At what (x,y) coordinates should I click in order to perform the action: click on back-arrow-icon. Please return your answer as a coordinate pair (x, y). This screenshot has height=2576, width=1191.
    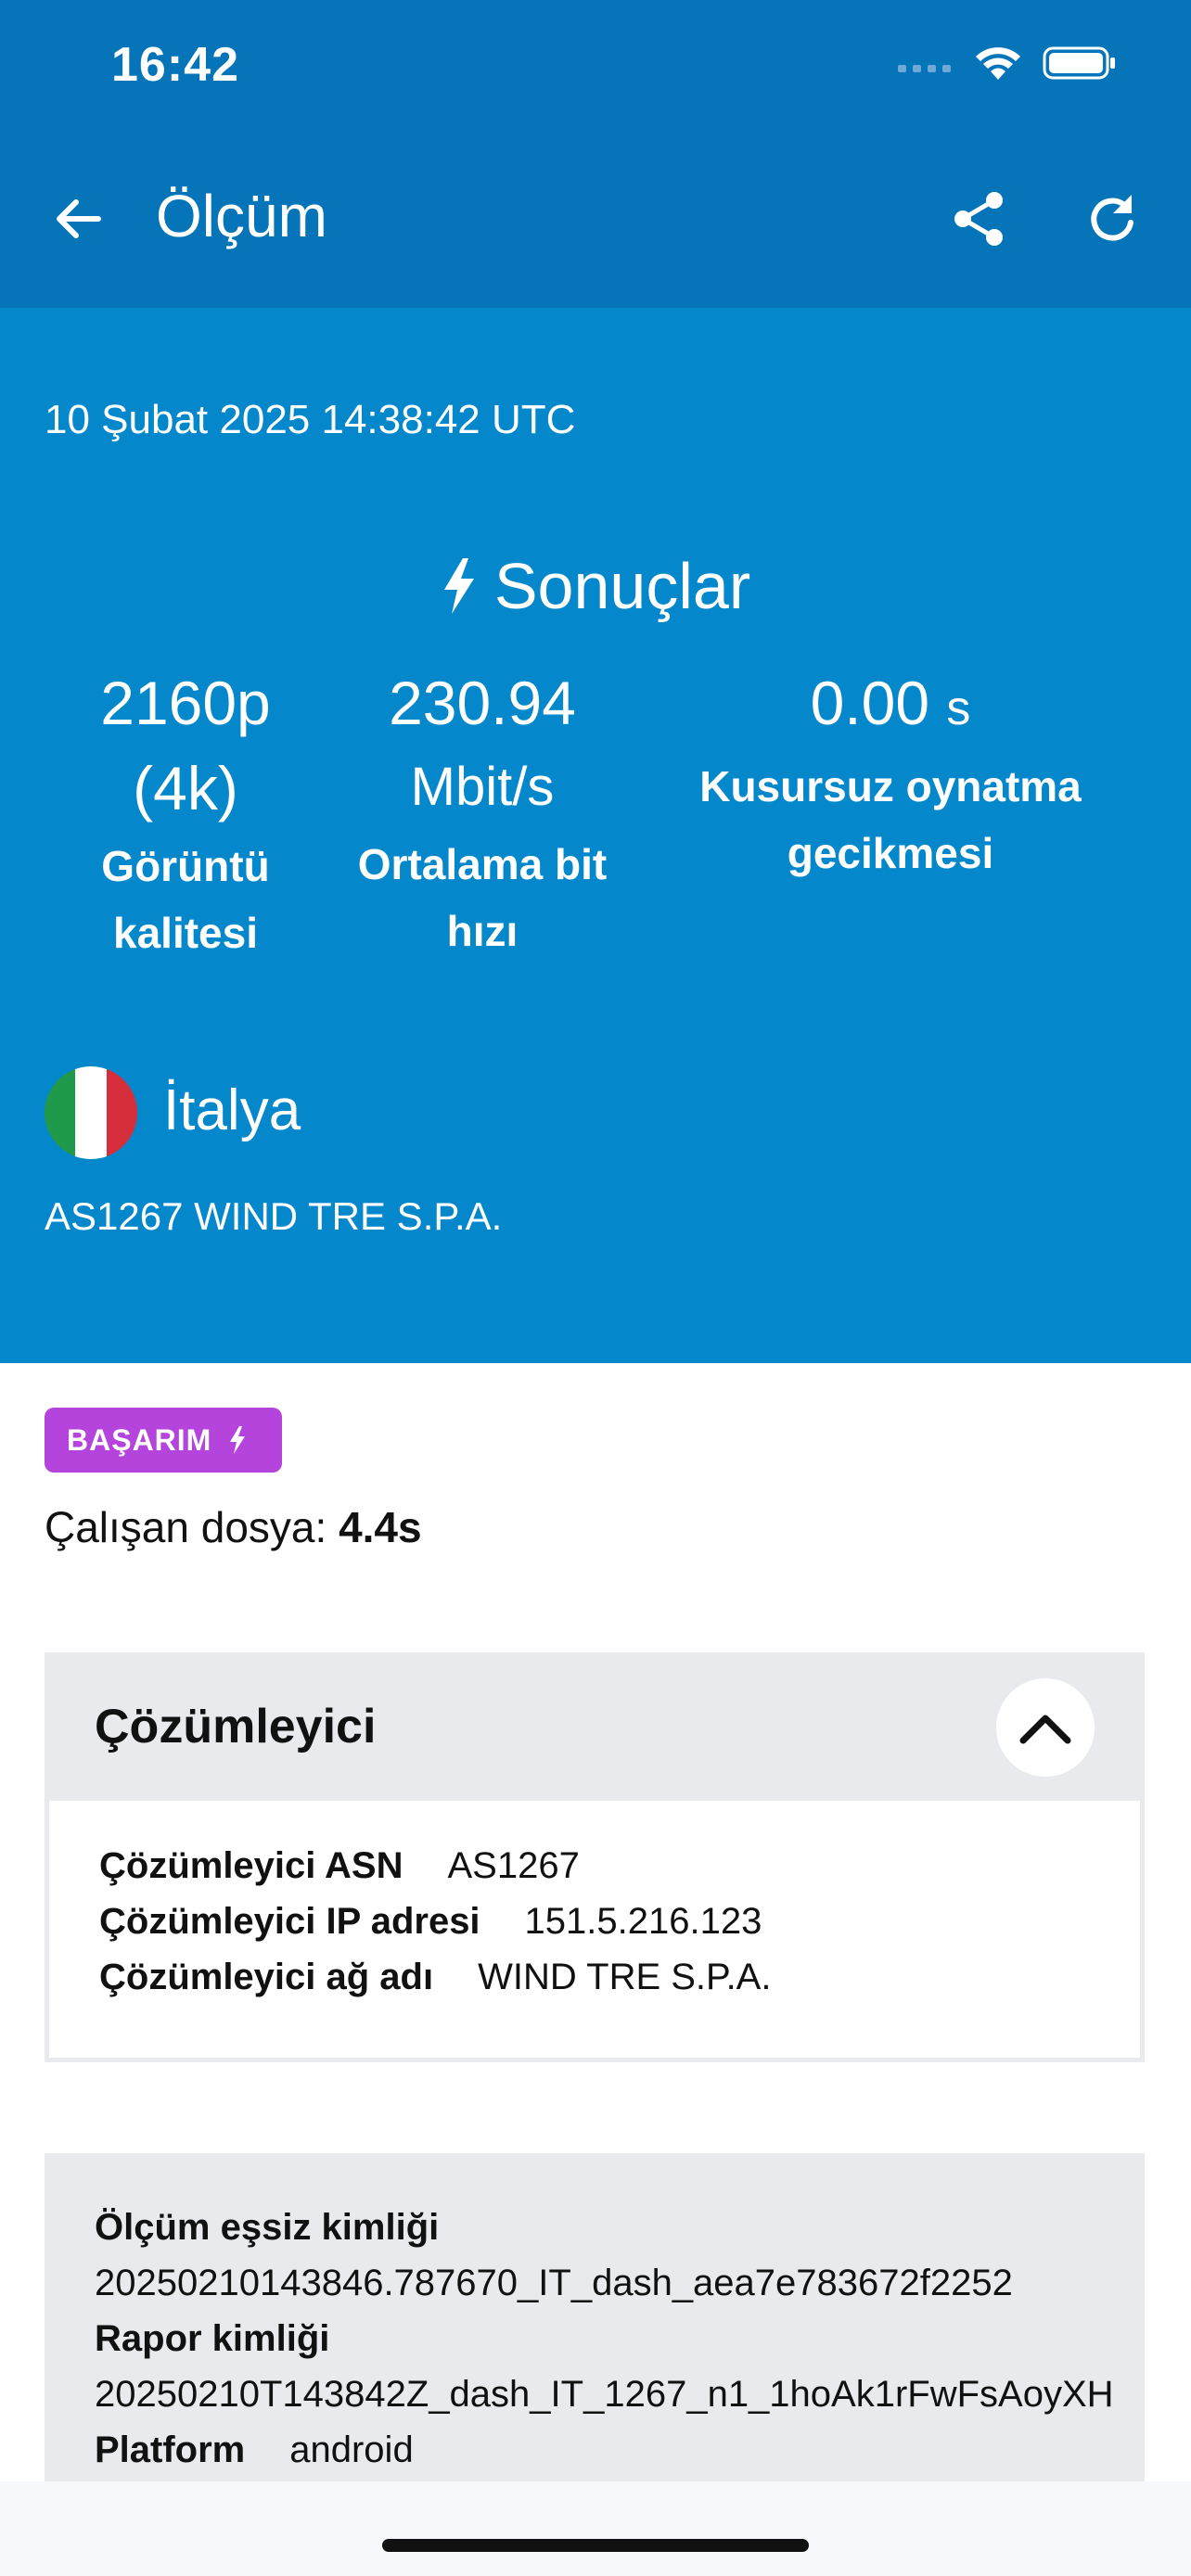
    Looking at the image, I should click on (79, 218).